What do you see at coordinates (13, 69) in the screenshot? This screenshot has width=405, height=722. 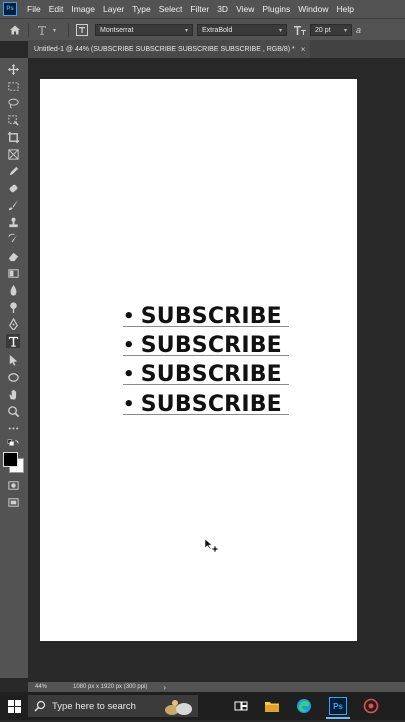 I see `move-tool-icon` at bounding box center [13, 69].